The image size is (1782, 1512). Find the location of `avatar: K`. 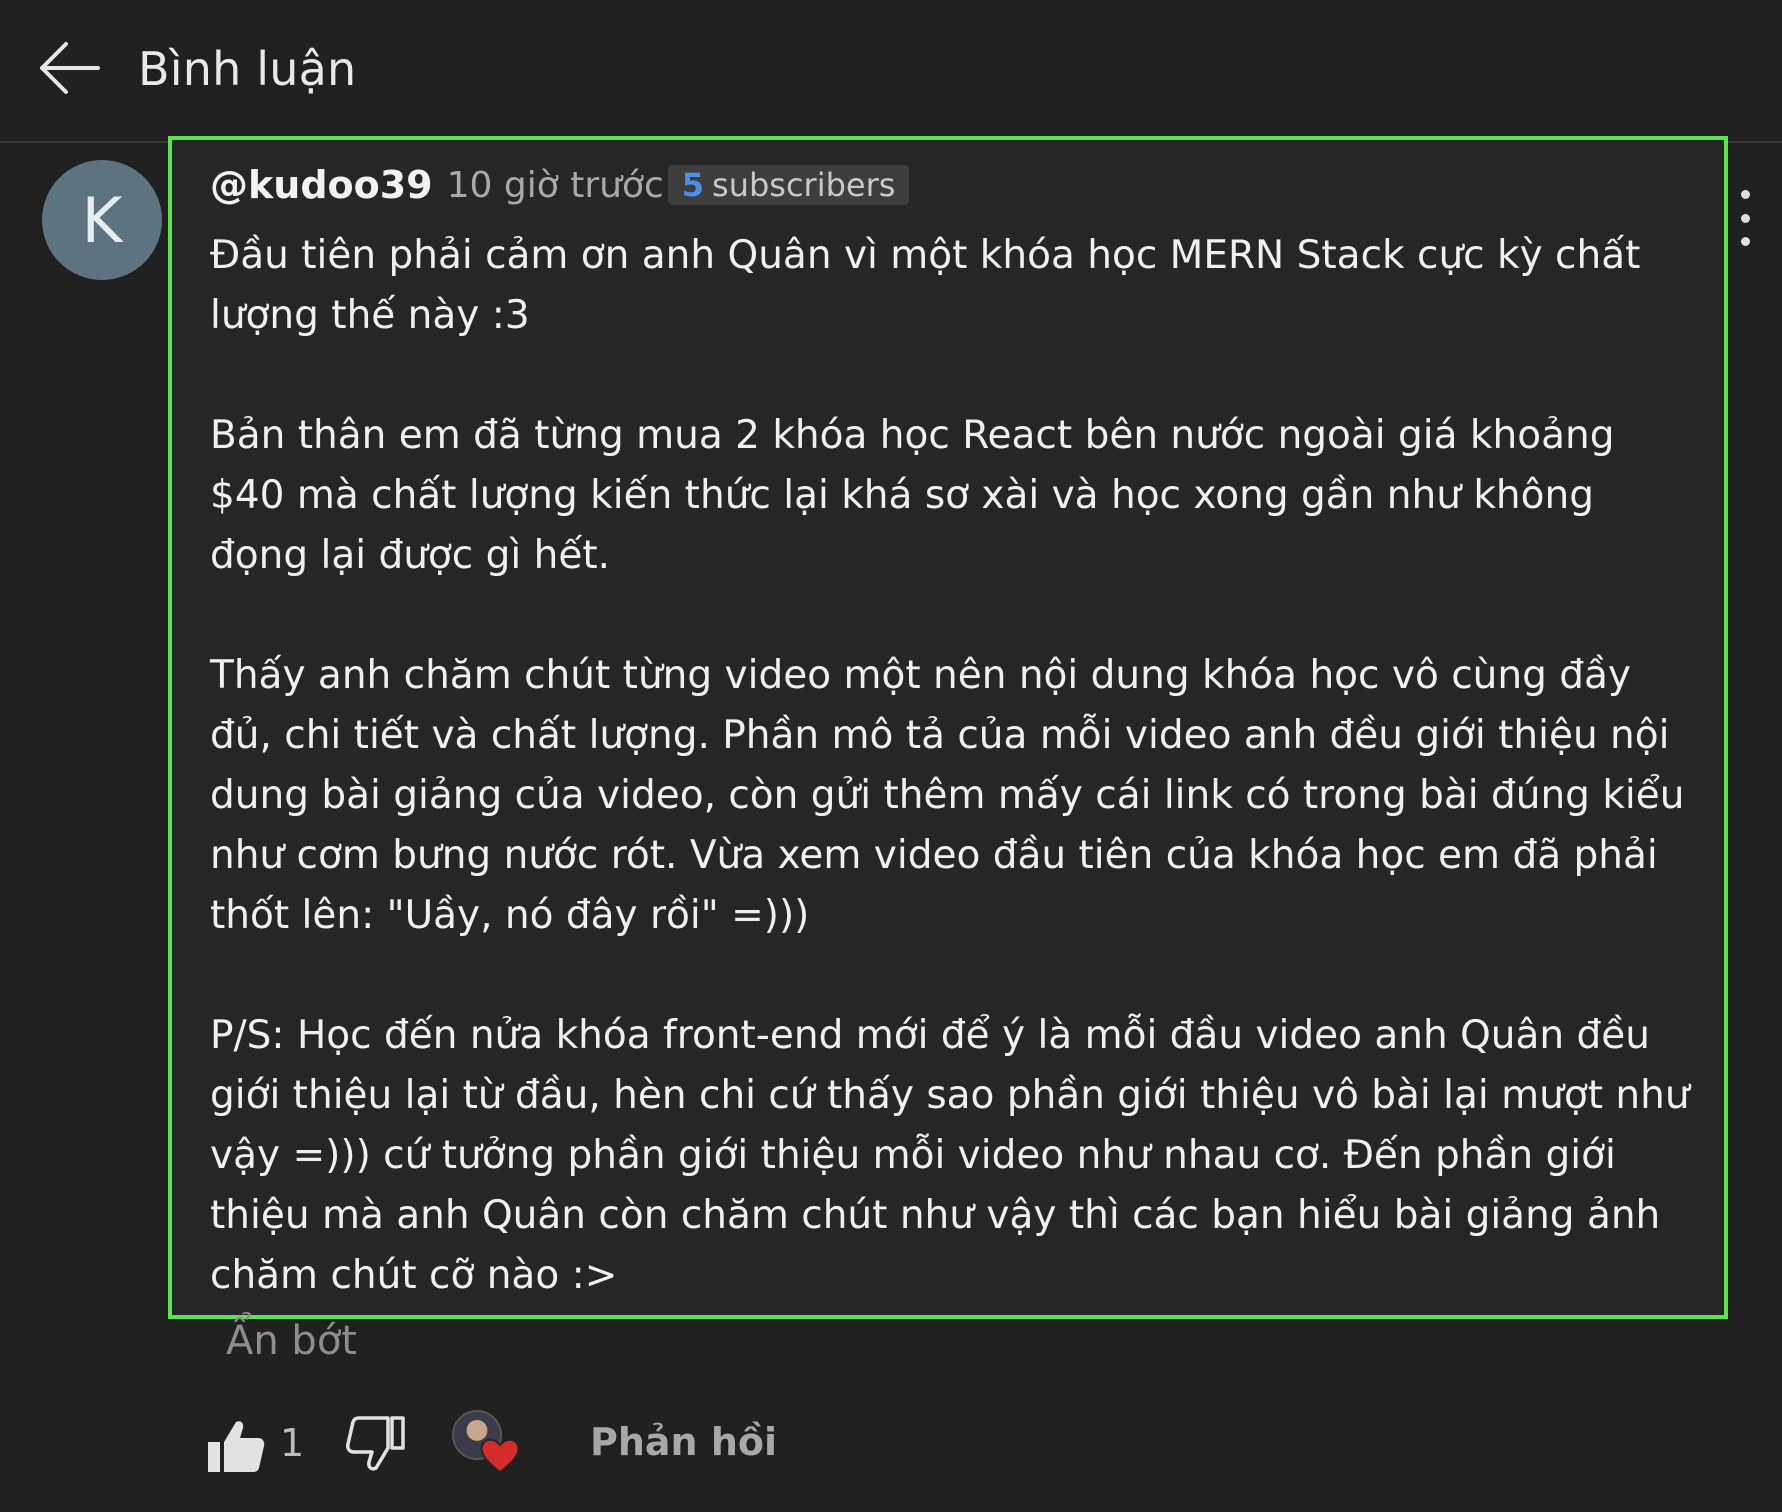

avatar: K is located at coordinates (102, 220).